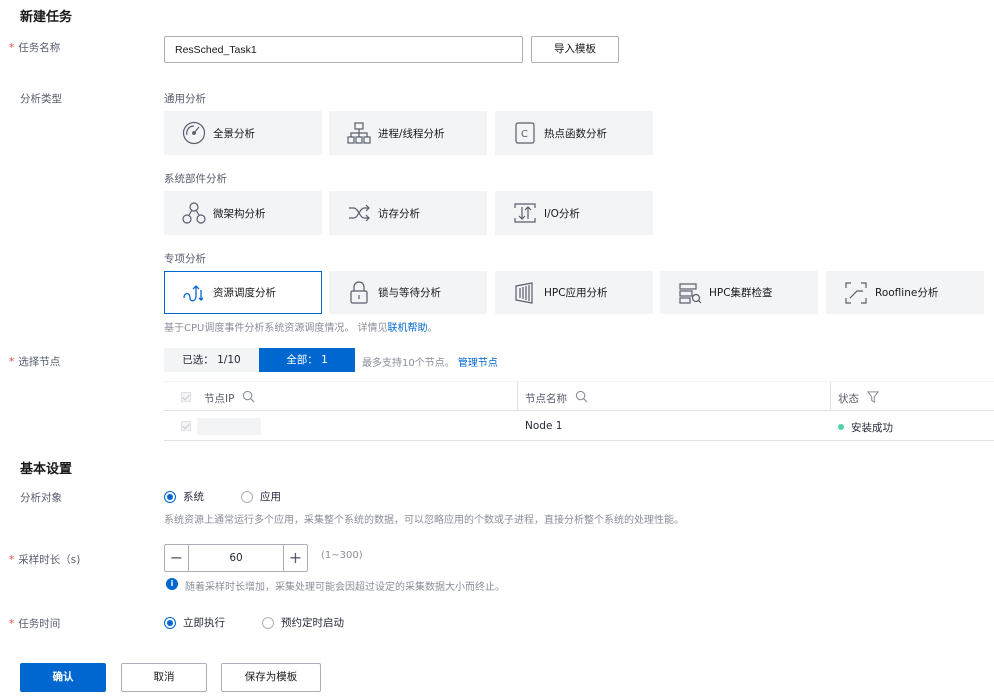 This screenshot has height=697, width=994. I want to click on manage-nodes-link: 管理节点, so click(478, 363).